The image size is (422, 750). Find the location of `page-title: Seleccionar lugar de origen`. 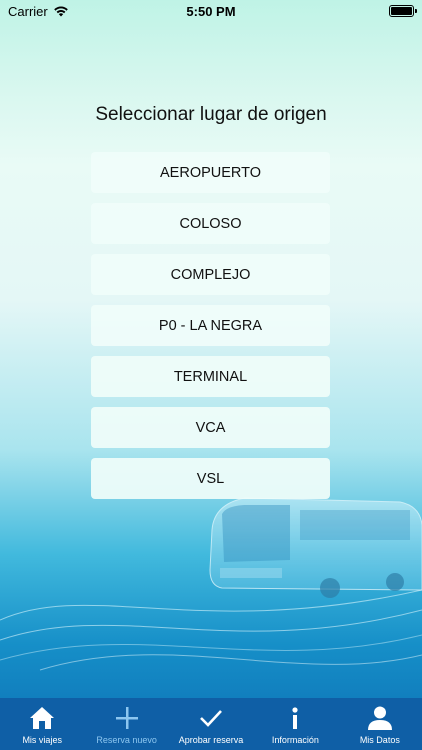

page-title: Seleccionar lugar de origen is located at coordinates (211, 114).